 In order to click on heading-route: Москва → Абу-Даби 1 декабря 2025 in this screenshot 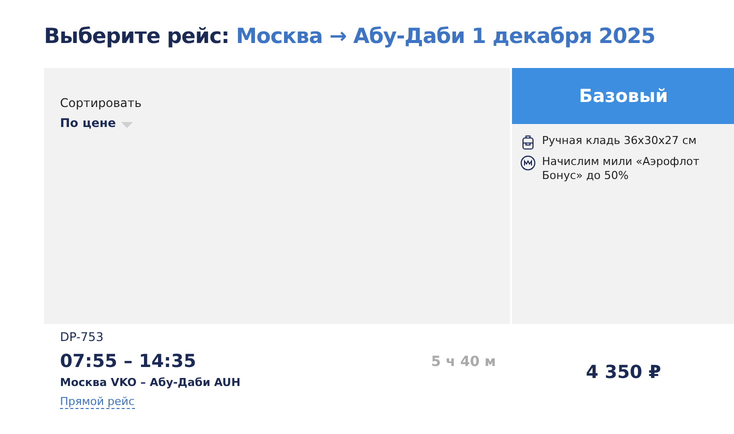, I will do `click(446, 36)`.